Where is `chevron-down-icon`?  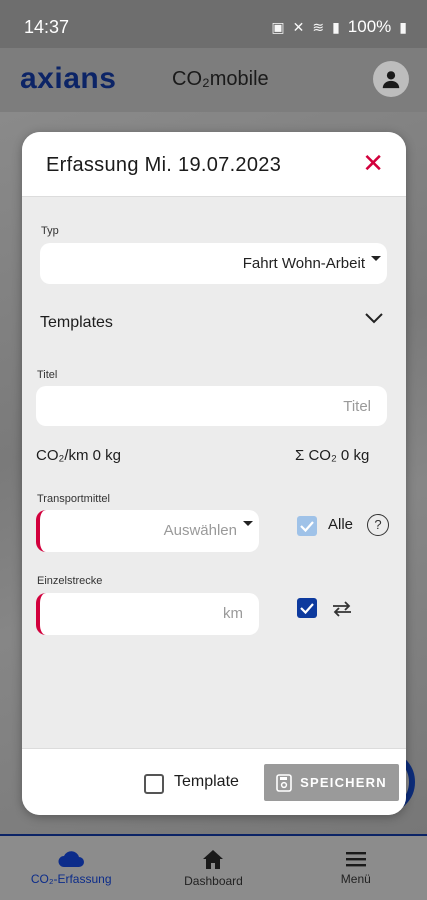 chevron-down-icon is located at coordinates (374, 318).